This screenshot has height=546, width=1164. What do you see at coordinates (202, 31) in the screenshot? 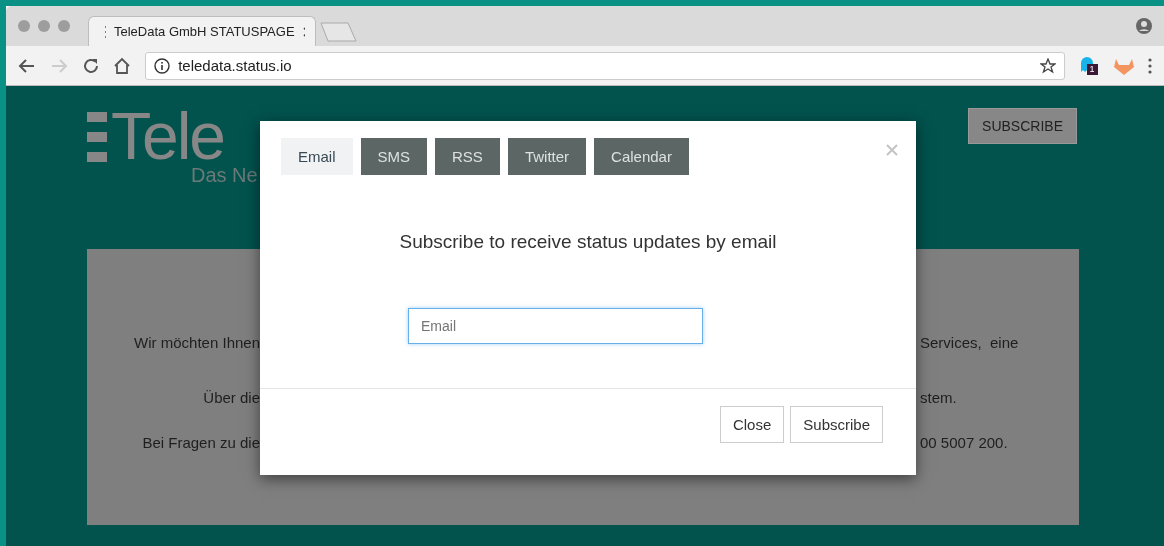
I see `browser-tab: TeleData GmbH STATUSPAGE` at bounding box center [202, 31].